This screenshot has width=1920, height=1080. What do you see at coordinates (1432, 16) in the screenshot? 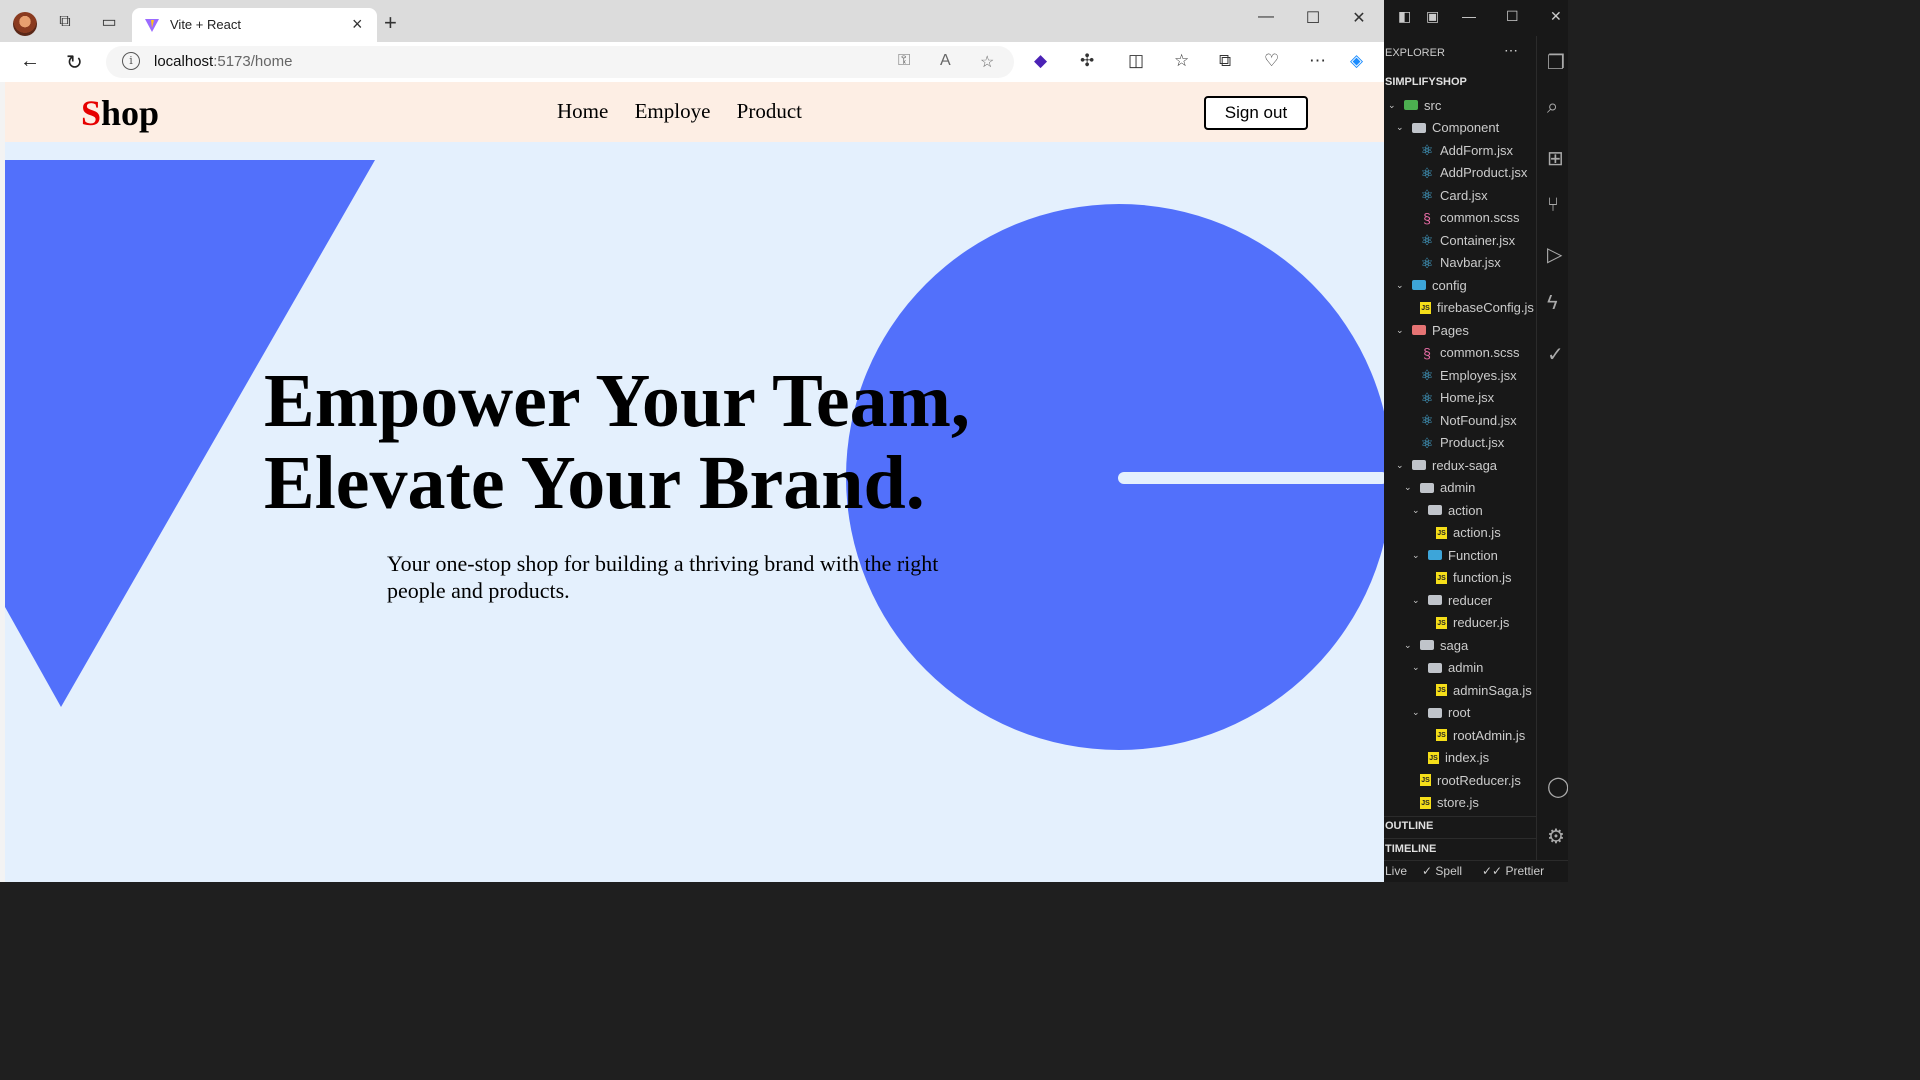
I see `layout-icon: ▣` at bounding box center [1432, 16].